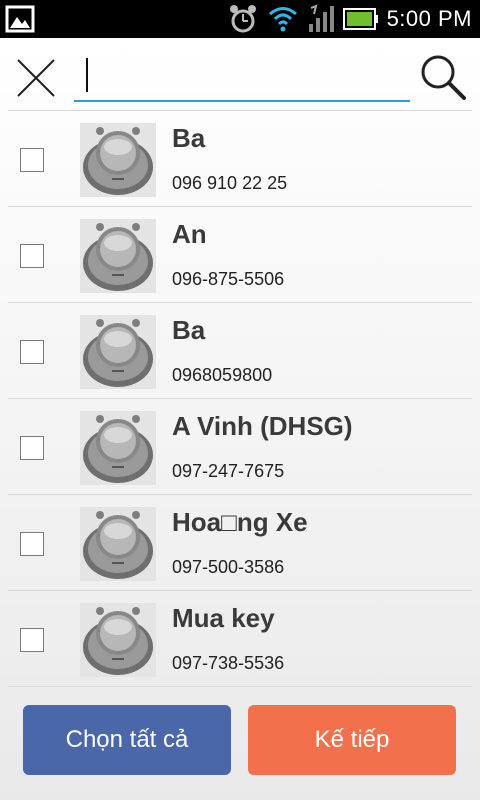  What do you see at coordinates (240, 522) in the screenshot?
I see `contact-name: Hoa□ng Xe` at bounding box center [240, 522].